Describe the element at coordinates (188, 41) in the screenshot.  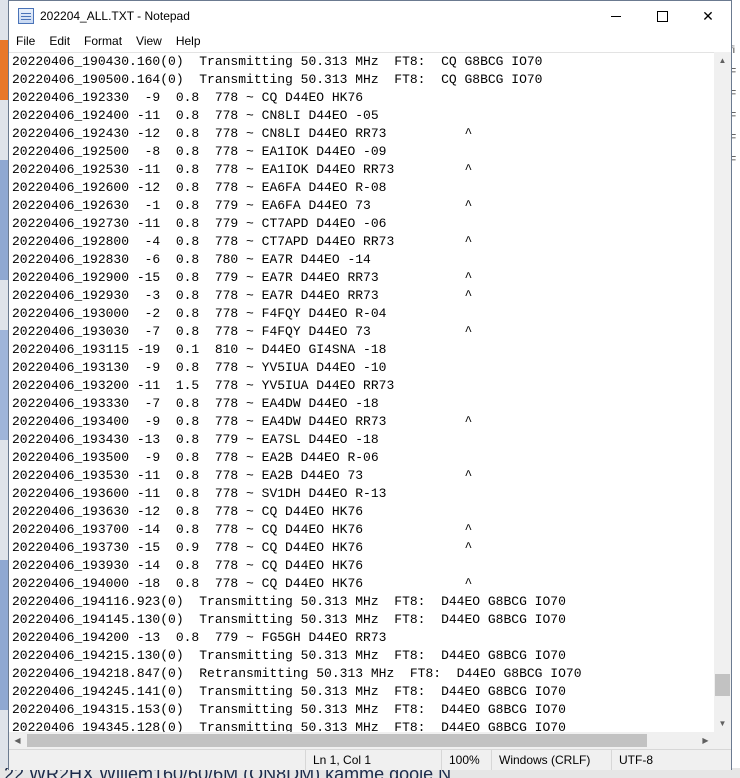
I see `menu-help: Help` at that location.